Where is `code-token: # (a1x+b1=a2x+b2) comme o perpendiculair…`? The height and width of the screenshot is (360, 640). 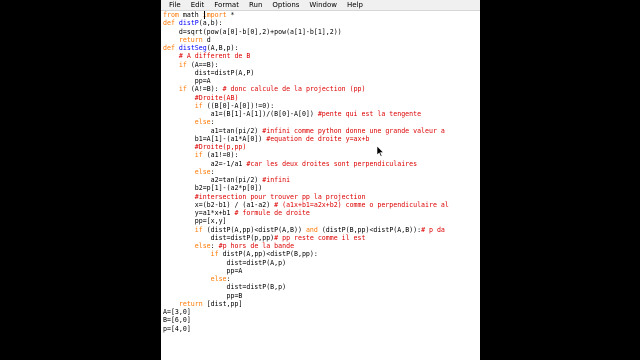
code-token: # (a1x+b1=a2x+b2) comme o perpendiculair… is located at coordinates (361, 204).